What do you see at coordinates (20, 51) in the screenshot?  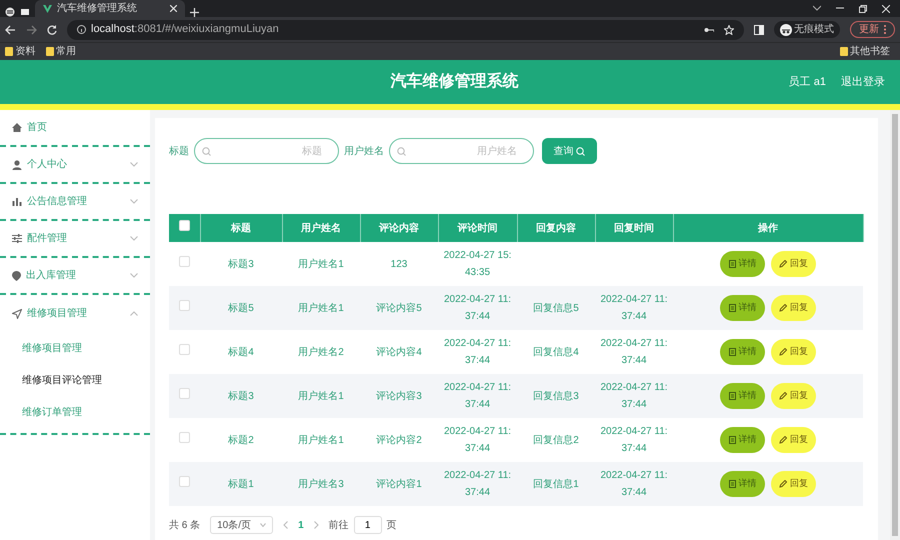 I see `bookmark-folder: 资料` at bounding box center [20, 51].